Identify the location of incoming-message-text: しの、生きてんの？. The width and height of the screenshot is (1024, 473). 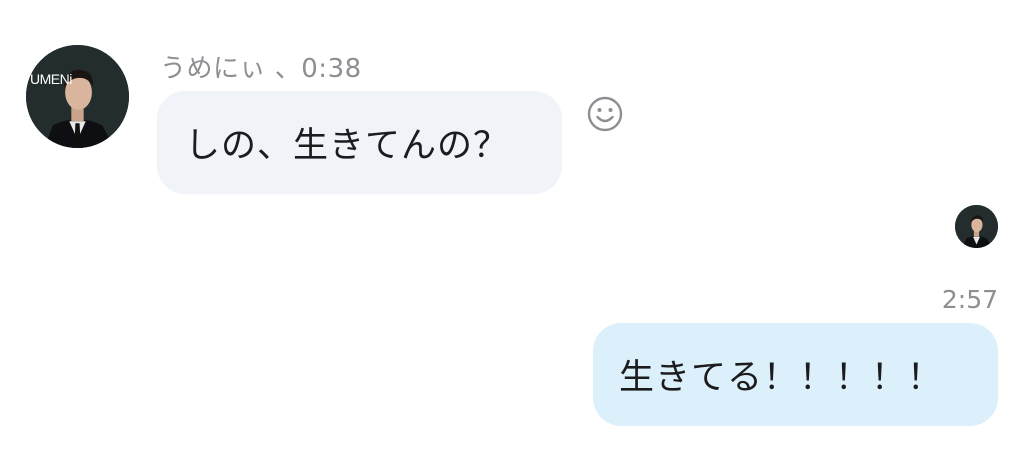
(347, 146).